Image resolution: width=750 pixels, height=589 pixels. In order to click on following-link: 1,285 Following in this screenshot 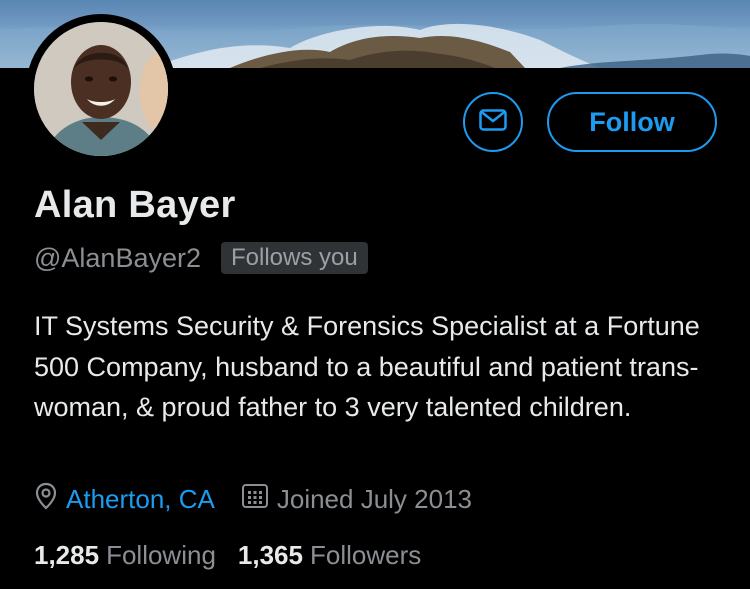, I will do `click(125, 555)`.